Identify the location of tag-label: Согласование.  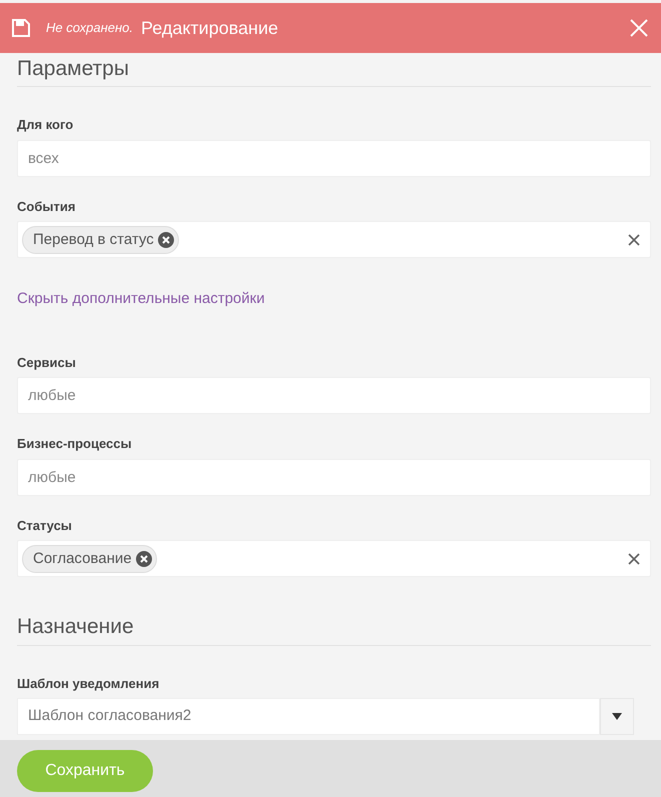
(82, 558).